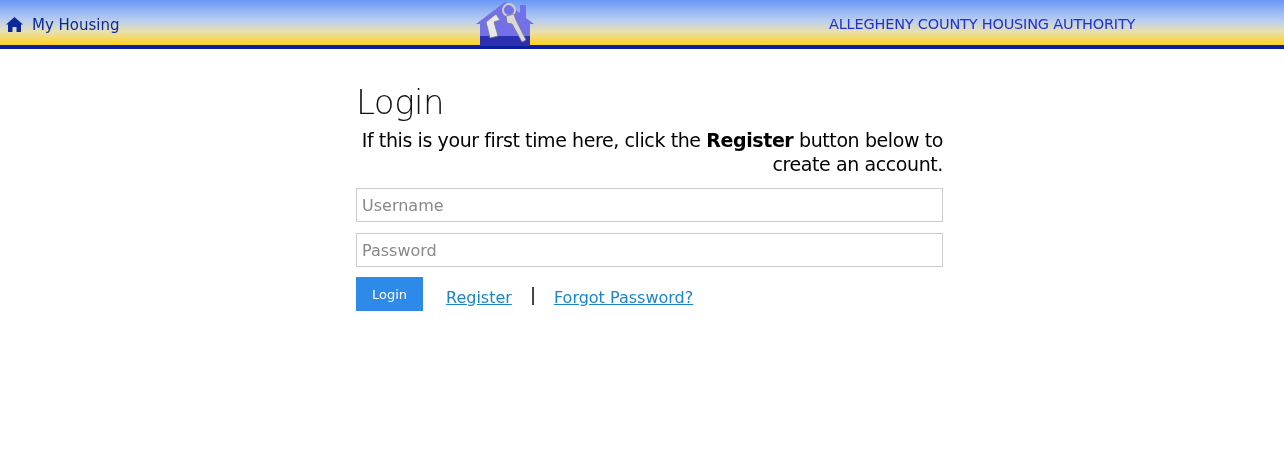 This screenshot has width=1284, height=452. I want to click on forgot-password-link: Forgot Password?, so click(623, 297).